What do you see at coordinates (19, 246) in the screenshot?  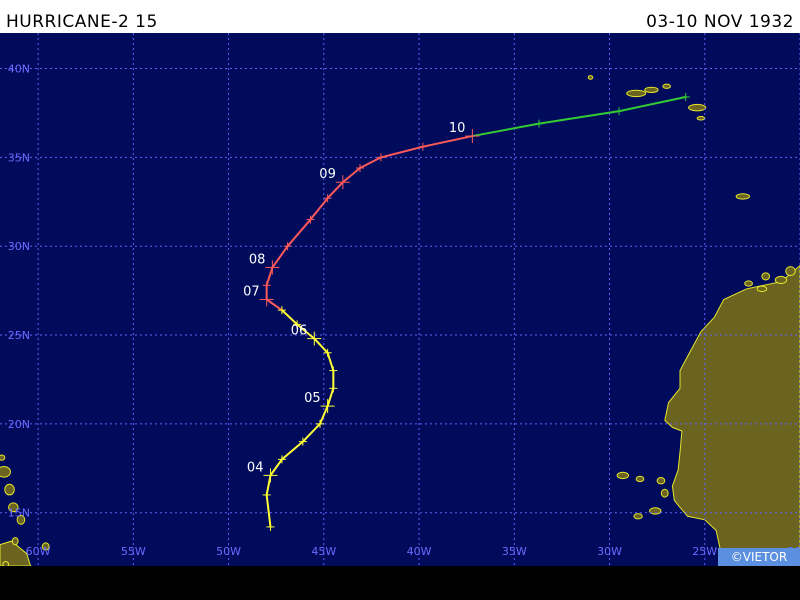 I see `lat-tick-label: 30N` at bounding box center [19, 246].